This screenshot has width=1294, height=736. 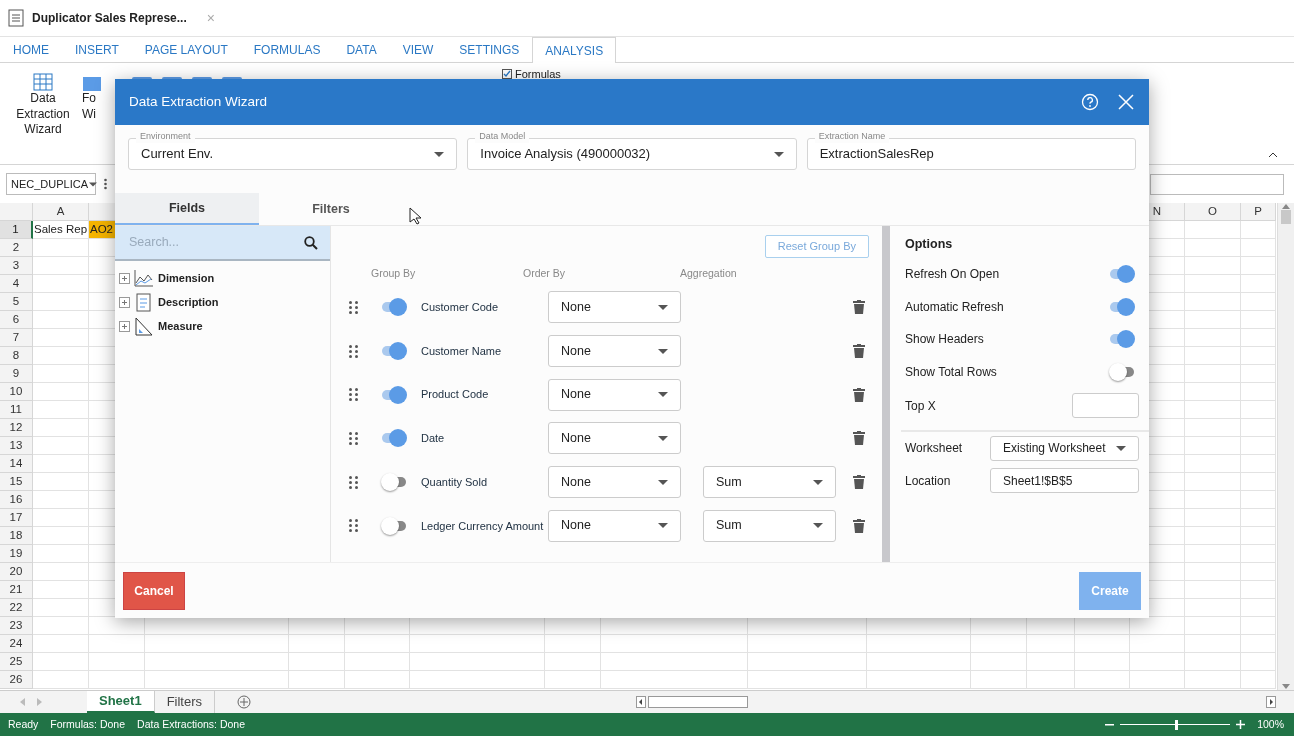 What do you see at coordinates (39, 702) in the screenshot?
I see `next-icon` at bounding box center [39, 702].